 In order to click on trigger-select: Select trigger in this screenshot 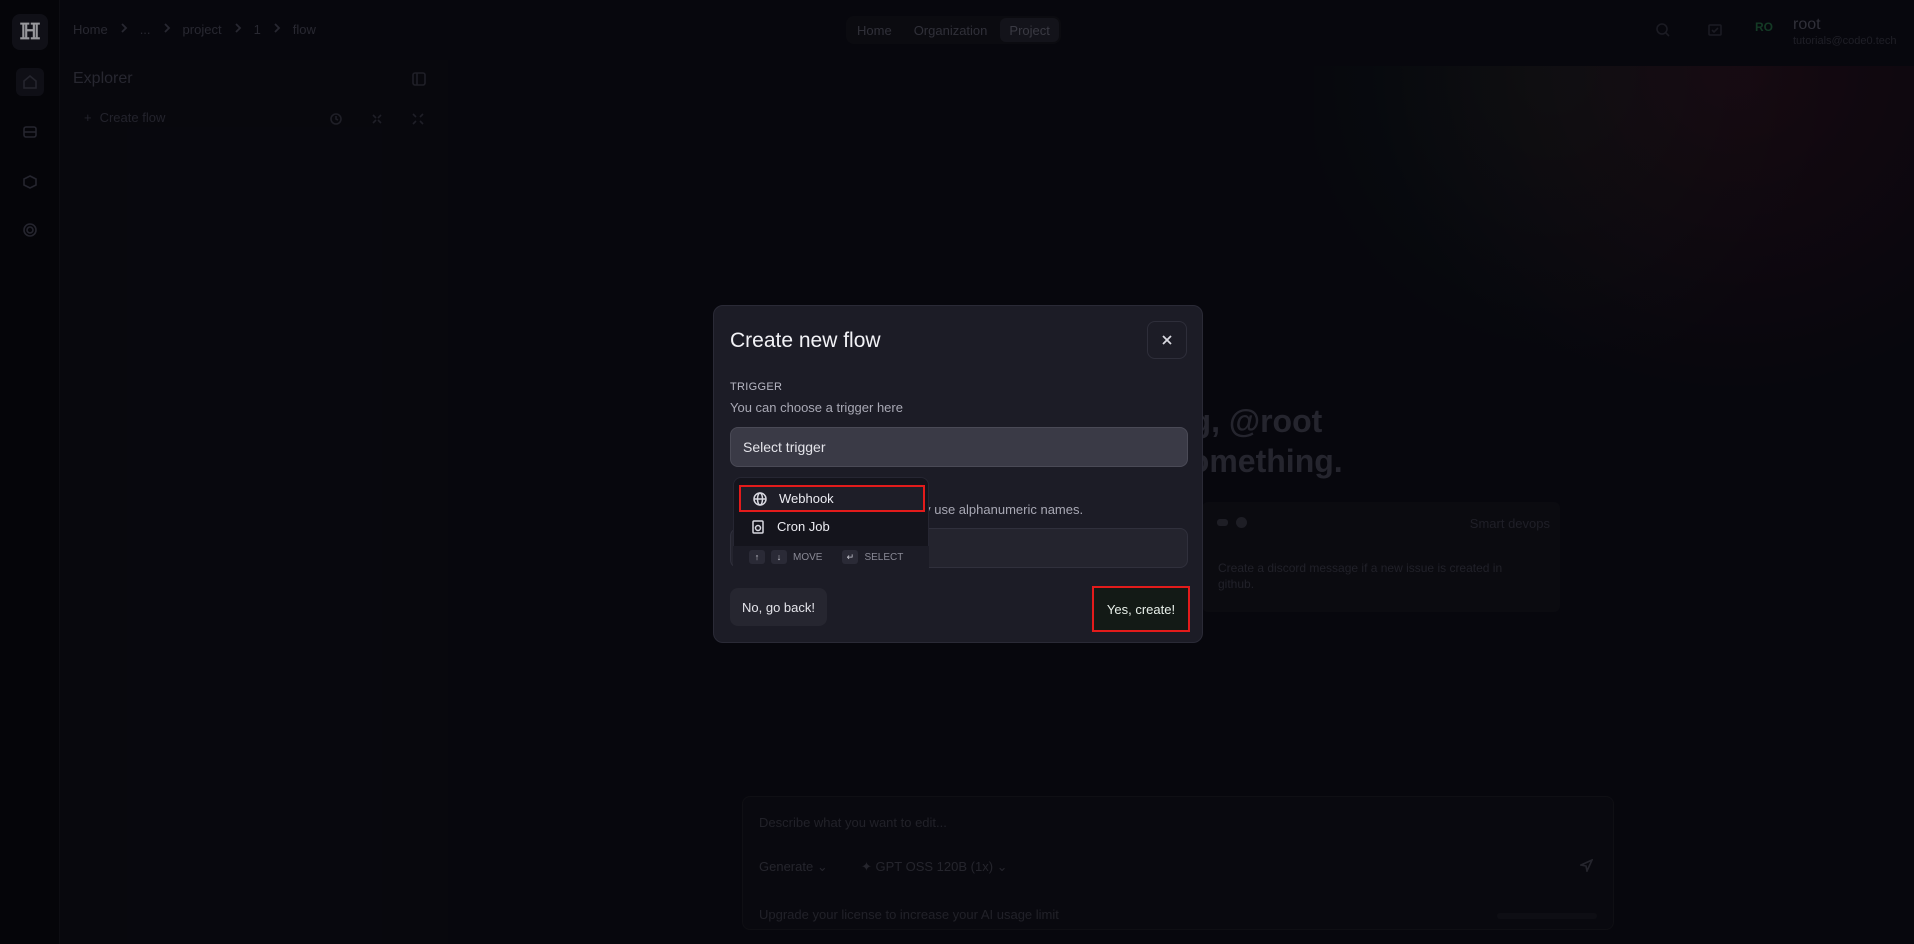, I will do `click(959, 447)`.